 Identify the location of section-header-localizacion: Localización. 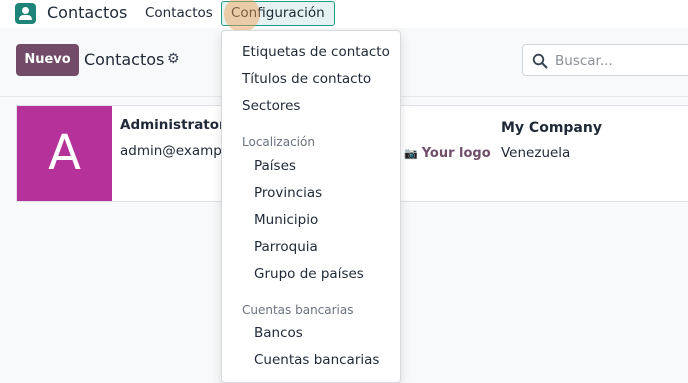
(278, 142).